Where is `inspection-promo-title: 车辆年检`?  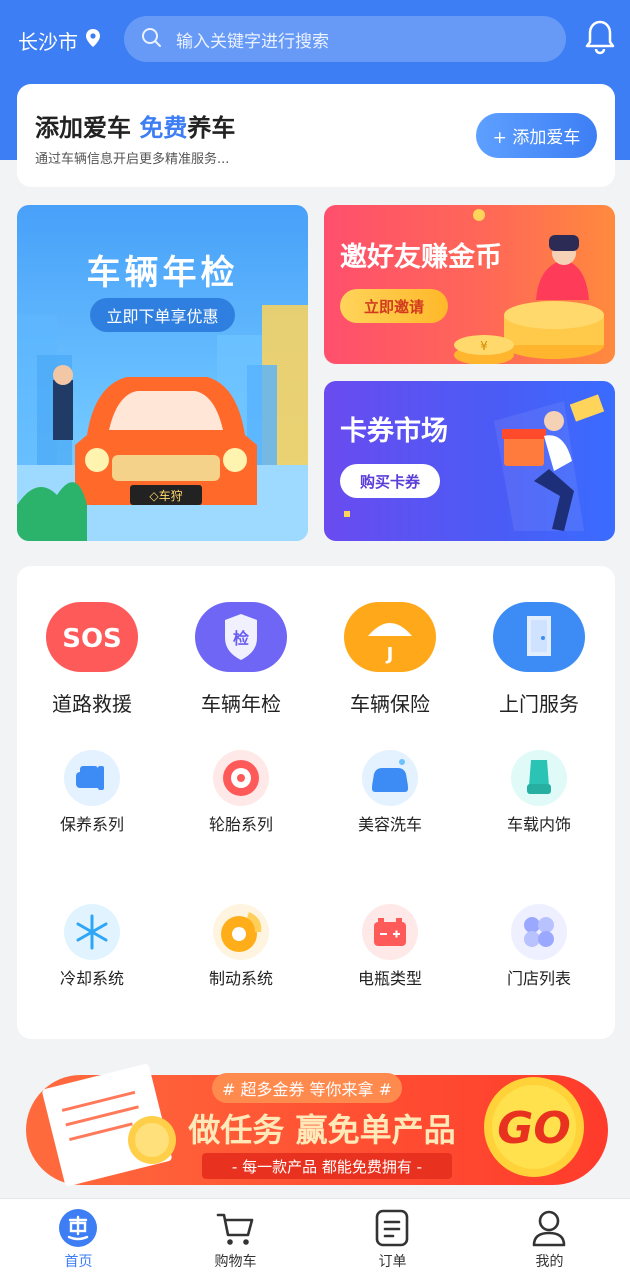 inspection-promo-title: 车辆年检 is located at coordinates (162, 273).